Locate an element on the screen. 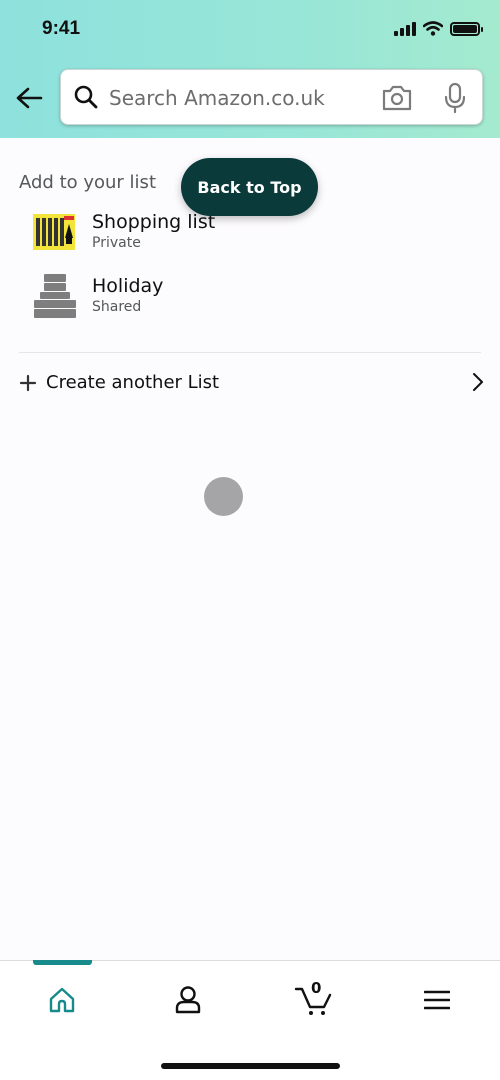  create-list-label: Create another List is located at coordinates (133, 382).